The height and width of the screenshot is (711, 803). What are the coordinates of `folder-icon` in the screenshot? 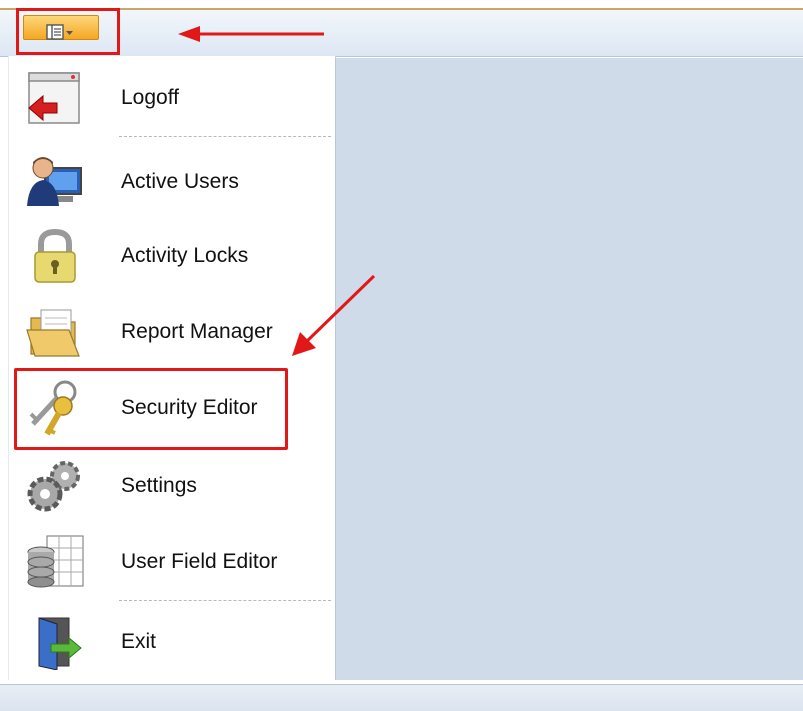 It's located at (53, 333).